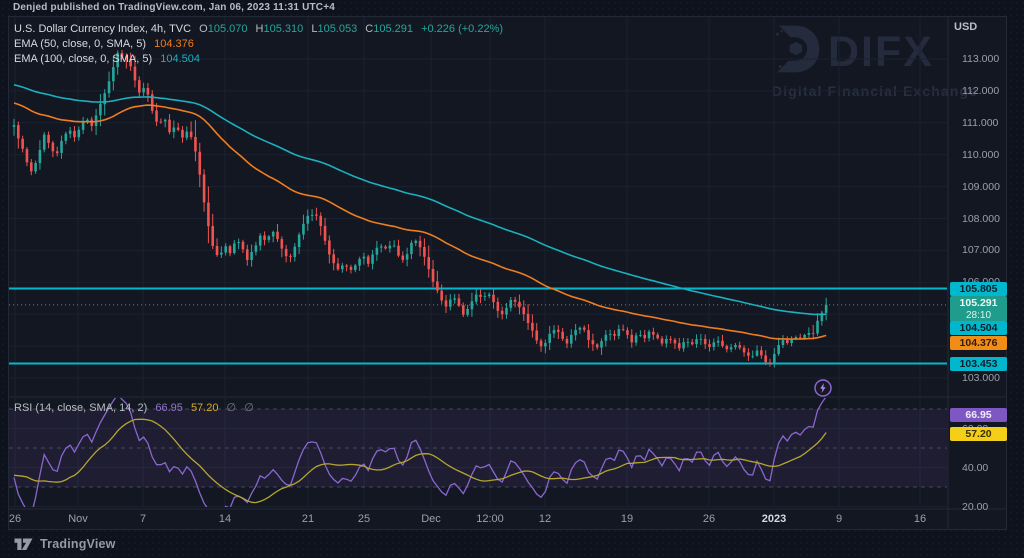 The height and width of the screenshot is (558, 1024). Describe the element at coordinates (981, 154) in the screenshot. I see `price-axis-label: 110.000` at that location.